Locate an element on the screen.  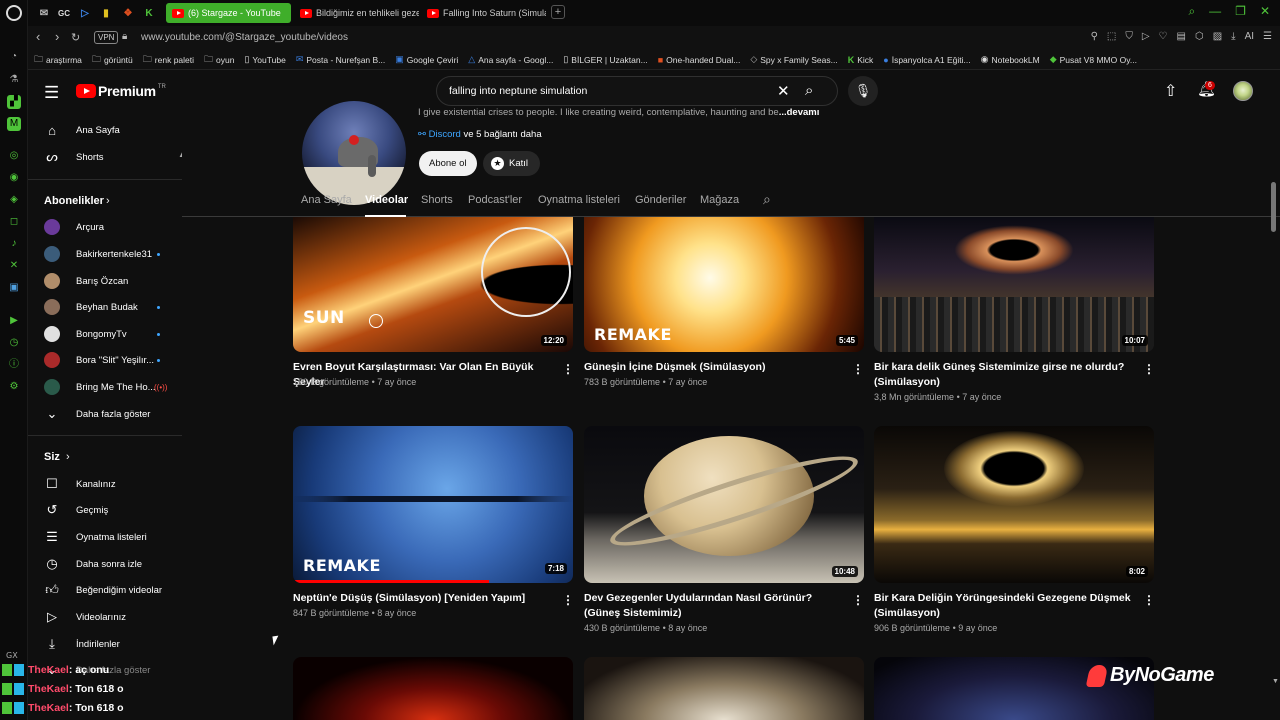
gx-corner-icon: ▞ is located at coordinates (14, 102).